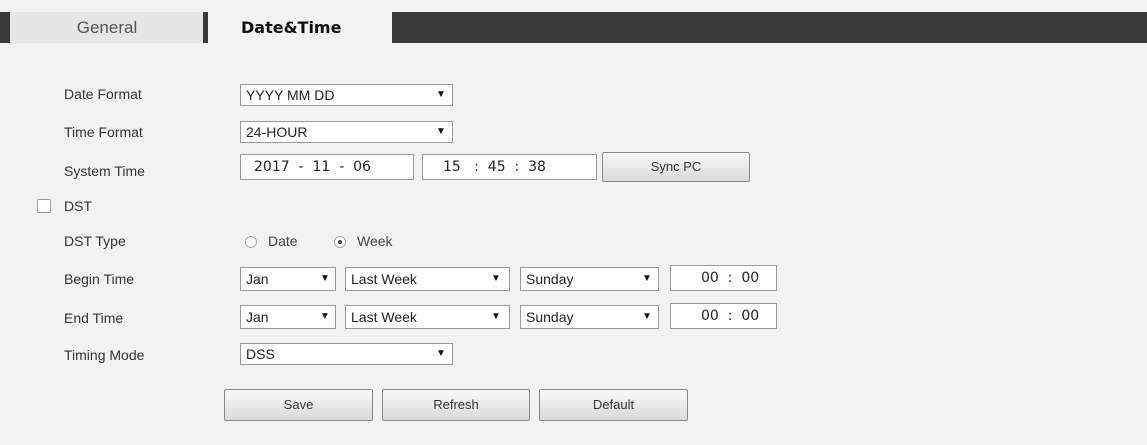 The width and height of the screenshot is (1147, 445). I want to click on default-button: Default, so click(613, 405).